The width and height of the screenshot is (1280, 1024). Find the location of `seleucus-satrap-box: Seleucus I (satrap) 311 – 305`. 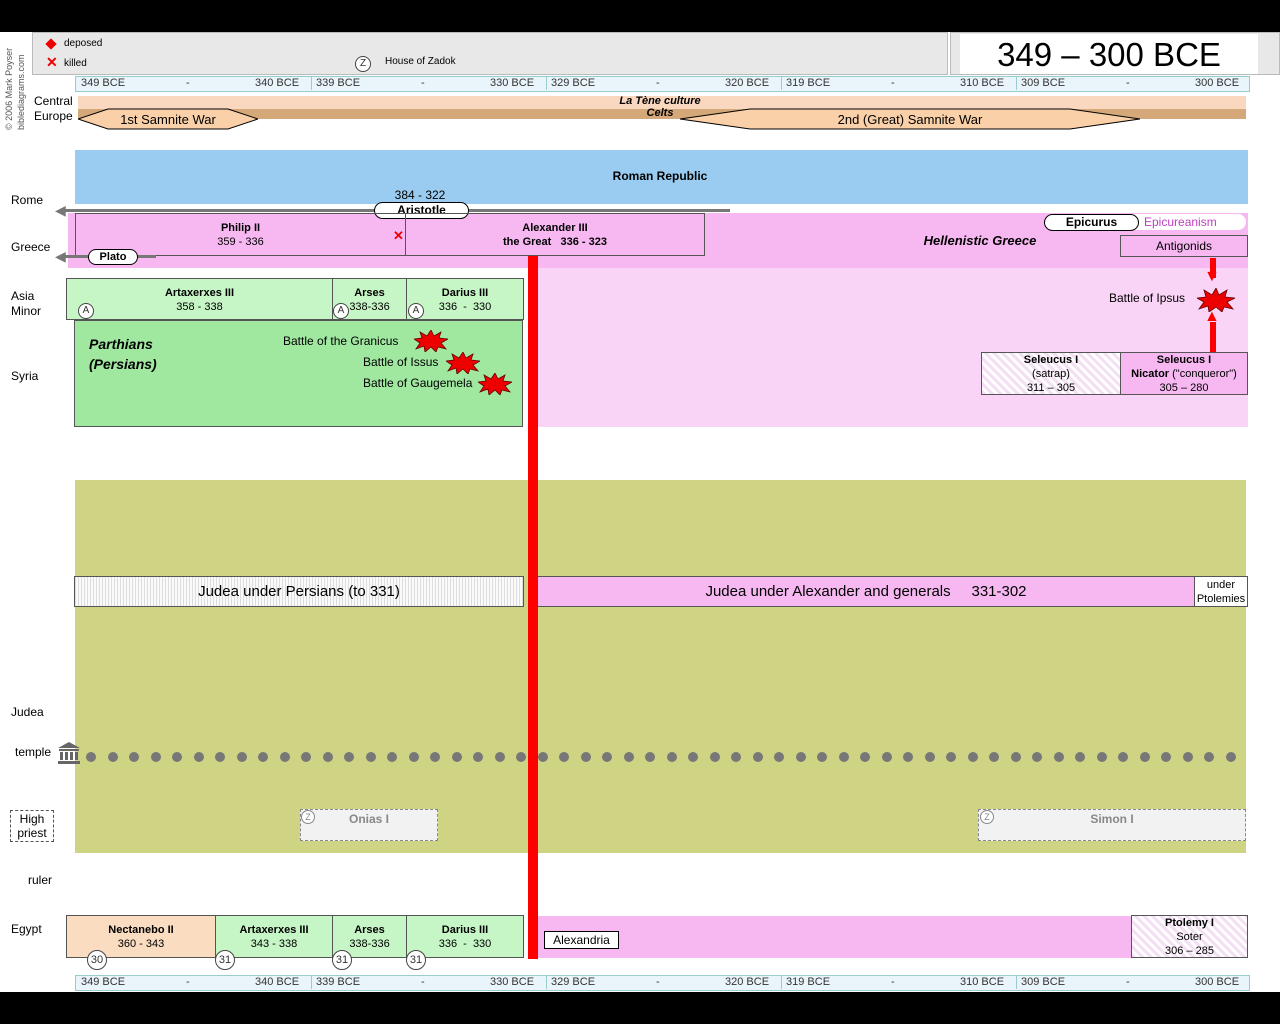

seleucus-satrap-box: Seleucus I (satrap) 311 – 305 is located at coordinates (1051, 373).